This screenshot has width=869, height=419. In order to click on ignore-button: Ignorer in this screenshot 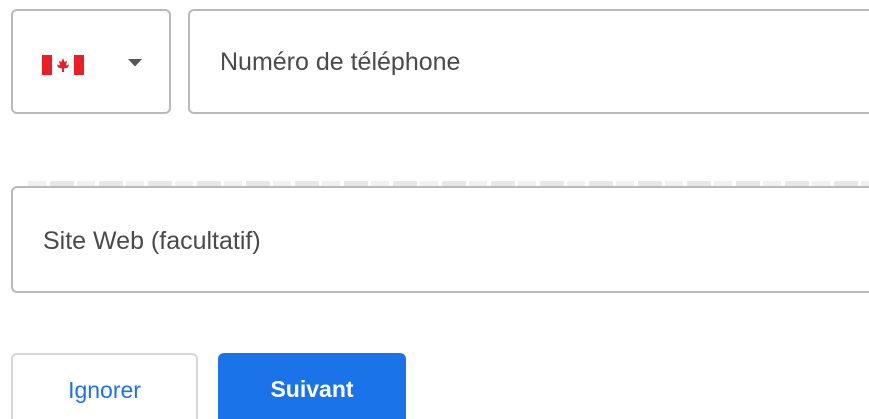, I will do `click(104, 386)`.